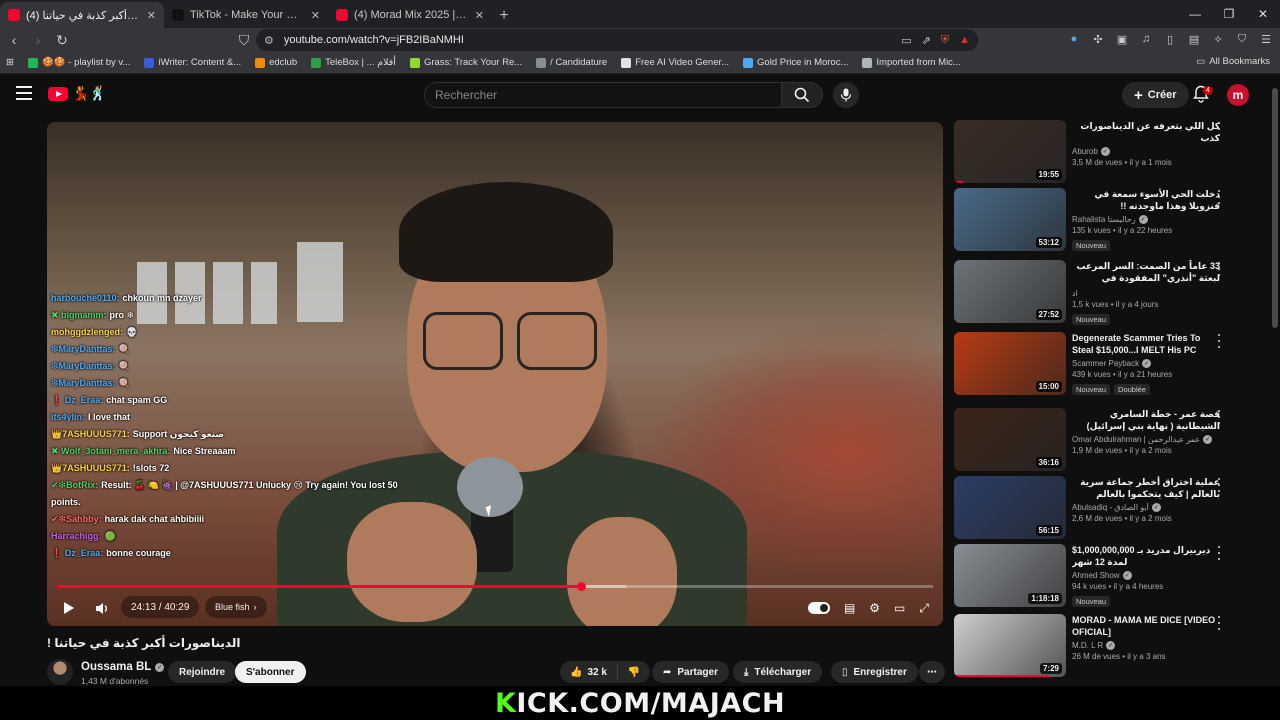 The image size is (1280, 720). What do you see at coordinates (1195, 14) in the screenshot?
I see `minimize-button: —` at bounding box center [1195, 14].